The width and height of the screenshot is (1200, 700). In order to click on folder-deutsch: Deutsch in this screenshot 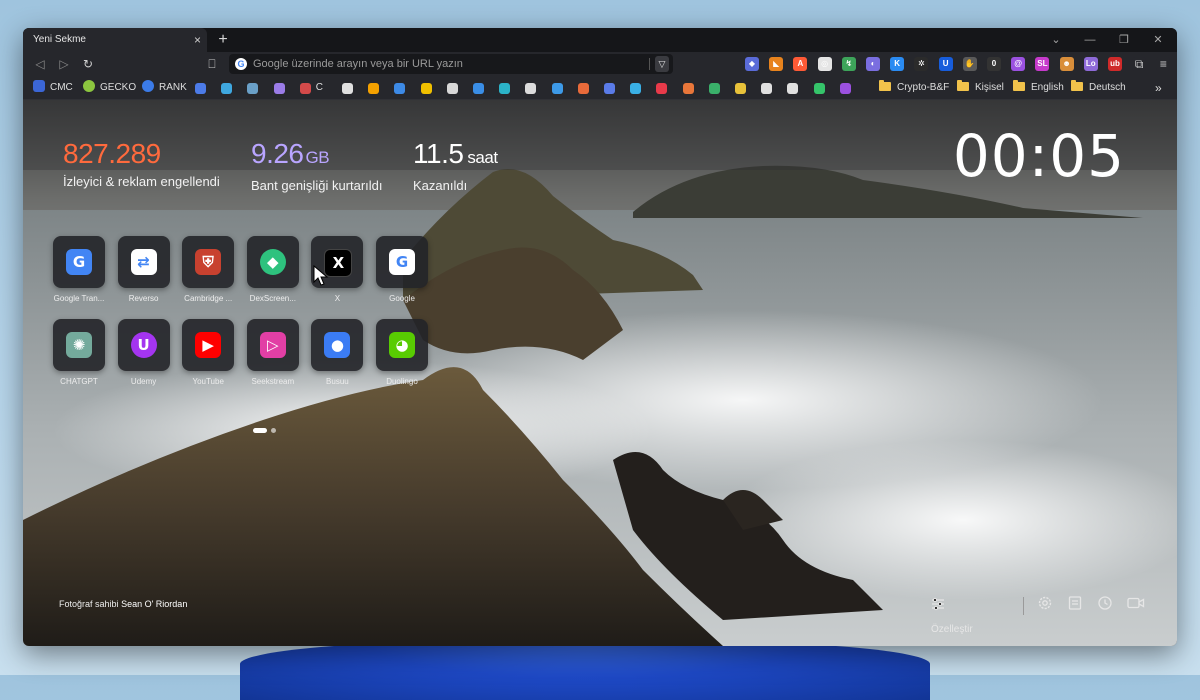, I will do `click(1098, 88)`.